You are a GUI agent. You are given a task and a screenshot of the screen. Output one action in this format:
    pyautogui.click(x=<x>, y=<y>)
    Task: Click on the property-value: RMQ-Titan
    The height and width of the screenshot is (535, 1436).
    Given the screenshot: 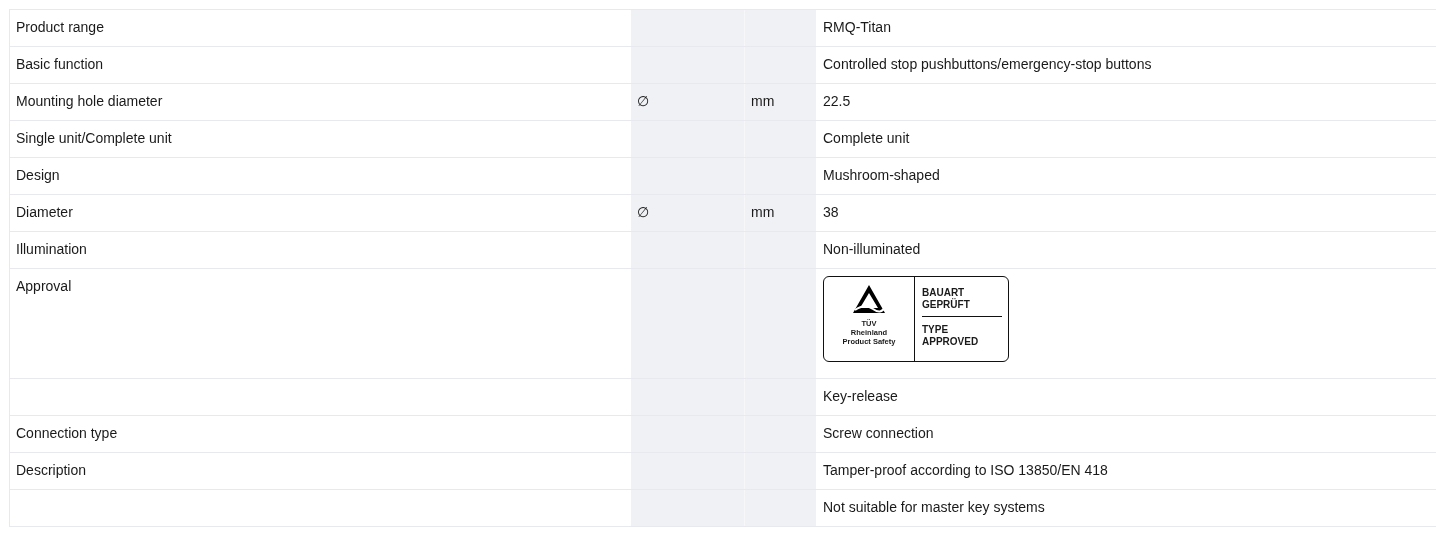 What is the action you would take?
    pyautogui.click(x=857, y=27)
    